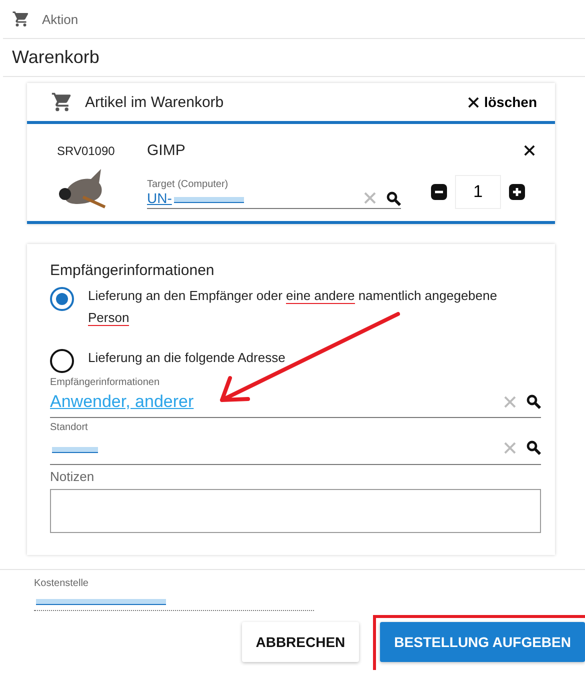  What do you see at coordinates (166, 150) in the screenshot?
I see `item-name: GIMP` at bounding box center [166, 150].